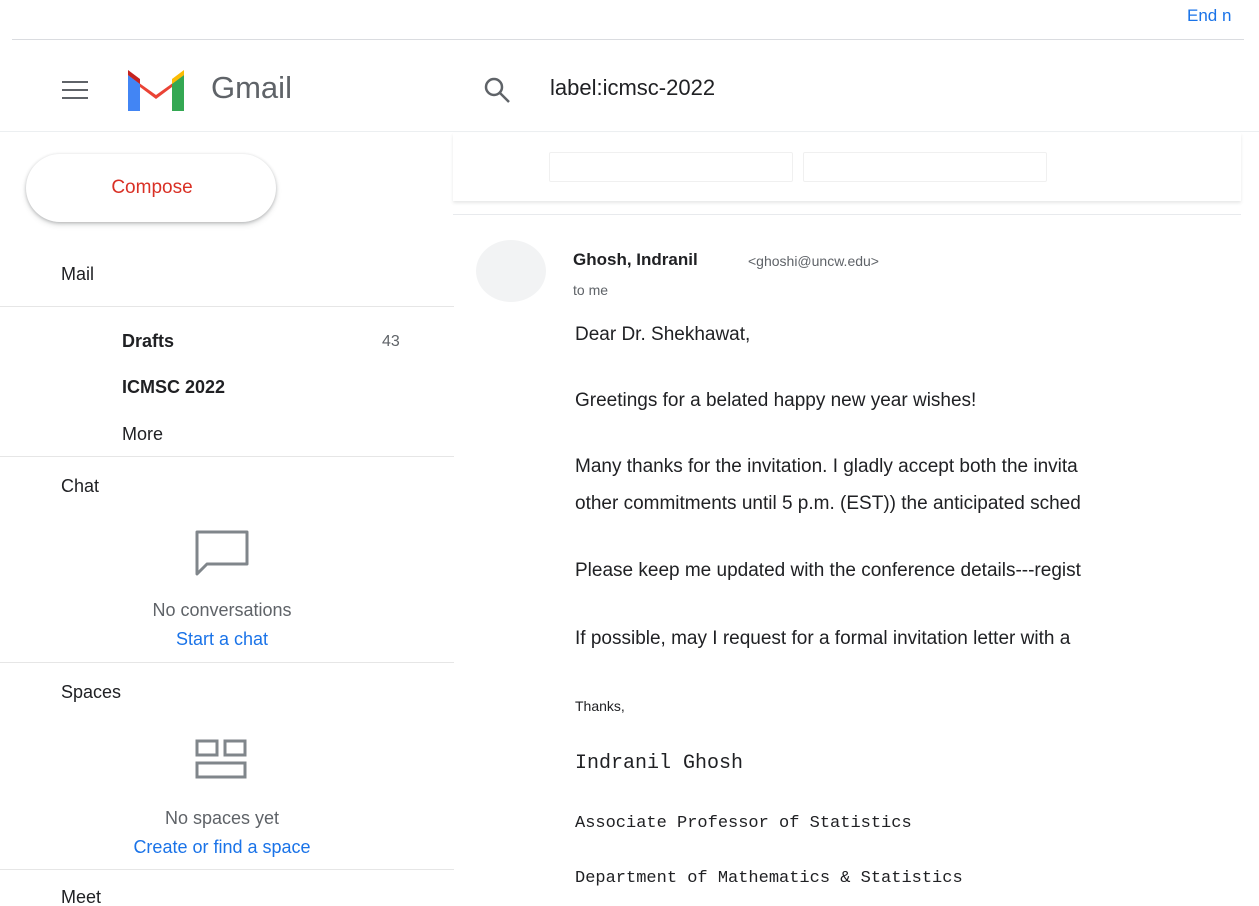 The image size is (1259, 906). Describe the element at coordinates (590, 290) in the screenshot. I see `recipient-label: to me` at that location.